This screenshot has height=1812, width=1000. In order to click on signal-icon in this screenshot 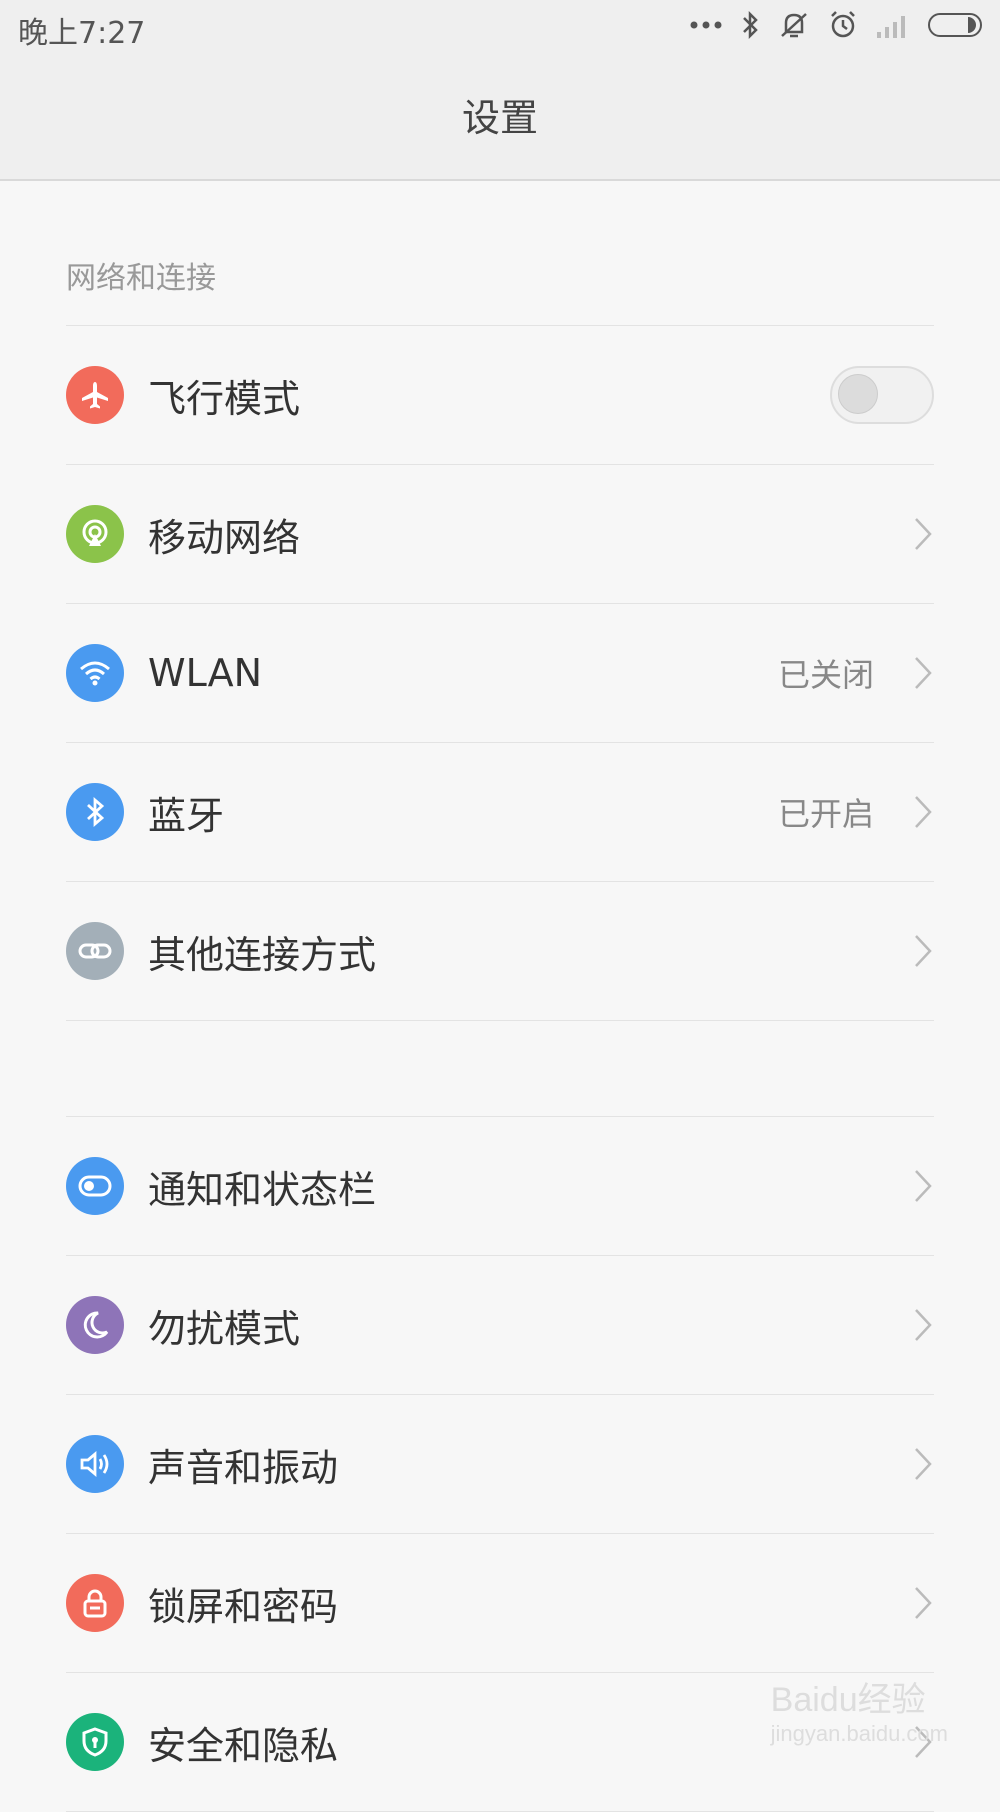, I will do `click(893, 25)`.